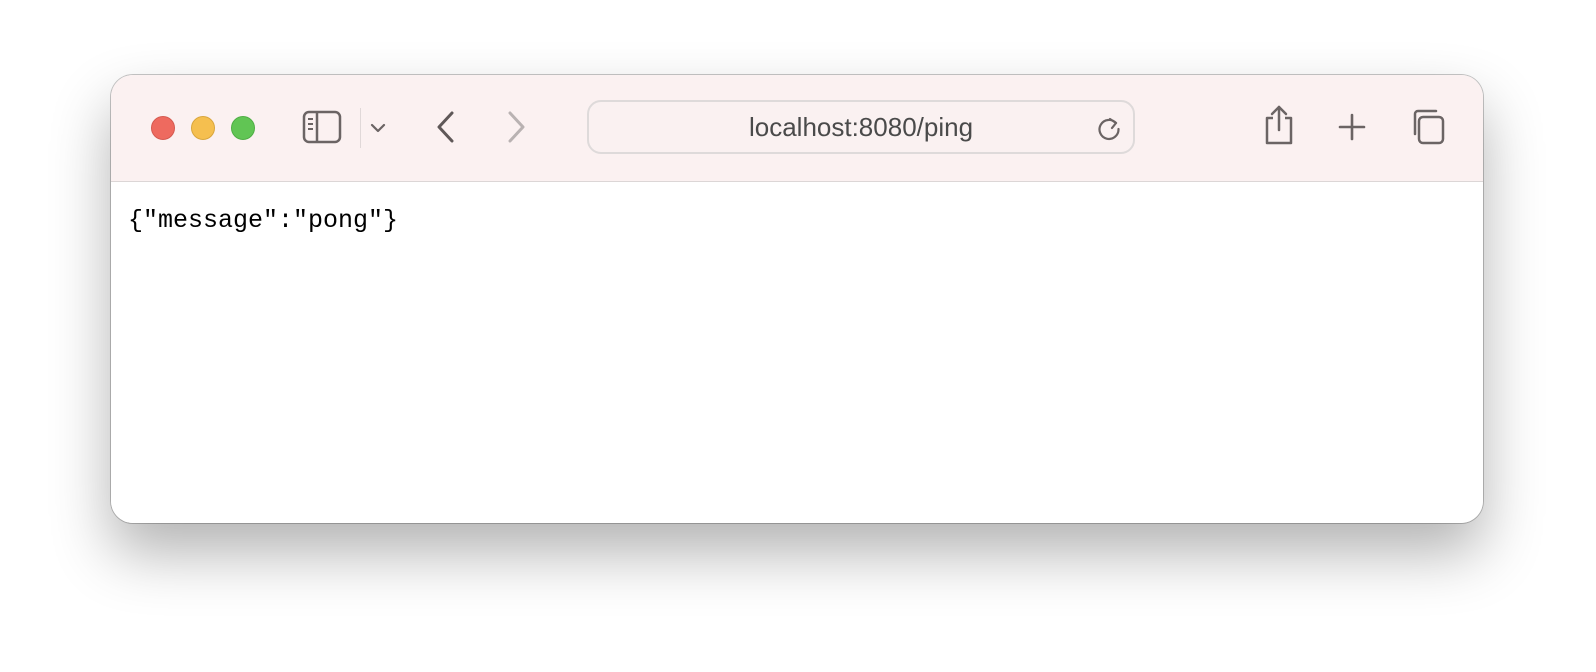 The height and width of the screenshot is (672, 1596). Describe the element at coordinates (203, 128) in the screenshot. I see `minimize-window-button` at that location.